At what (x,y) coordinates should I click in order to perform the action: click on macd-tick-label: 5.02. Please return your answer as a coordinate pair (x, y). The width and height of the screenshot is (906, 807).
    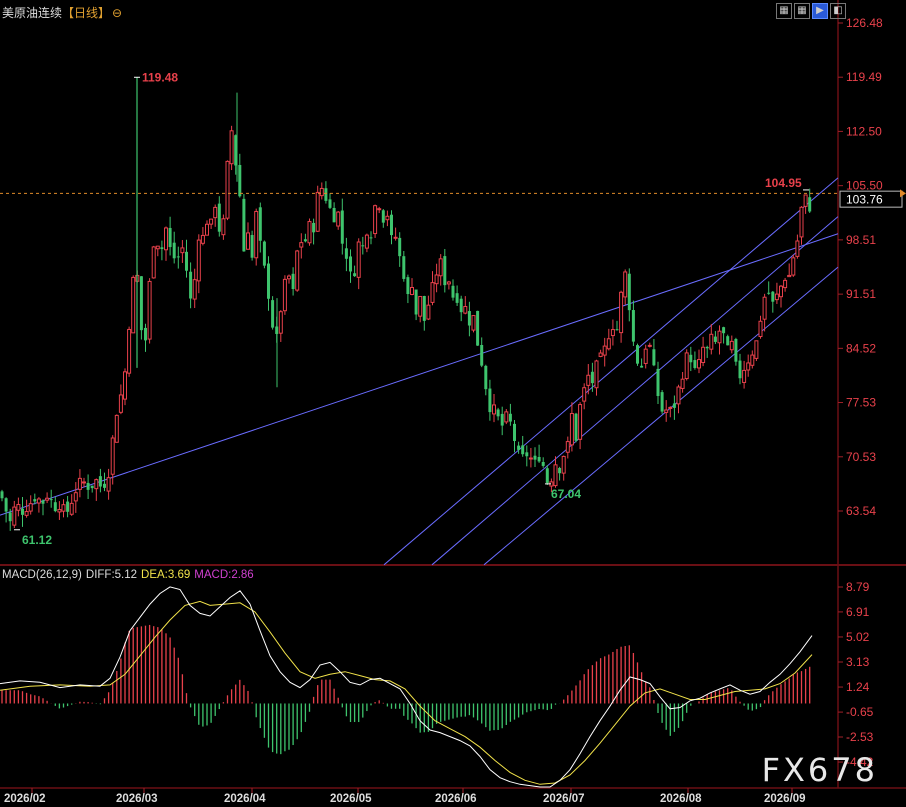
    Looking at the image, I should click on (858, 637).